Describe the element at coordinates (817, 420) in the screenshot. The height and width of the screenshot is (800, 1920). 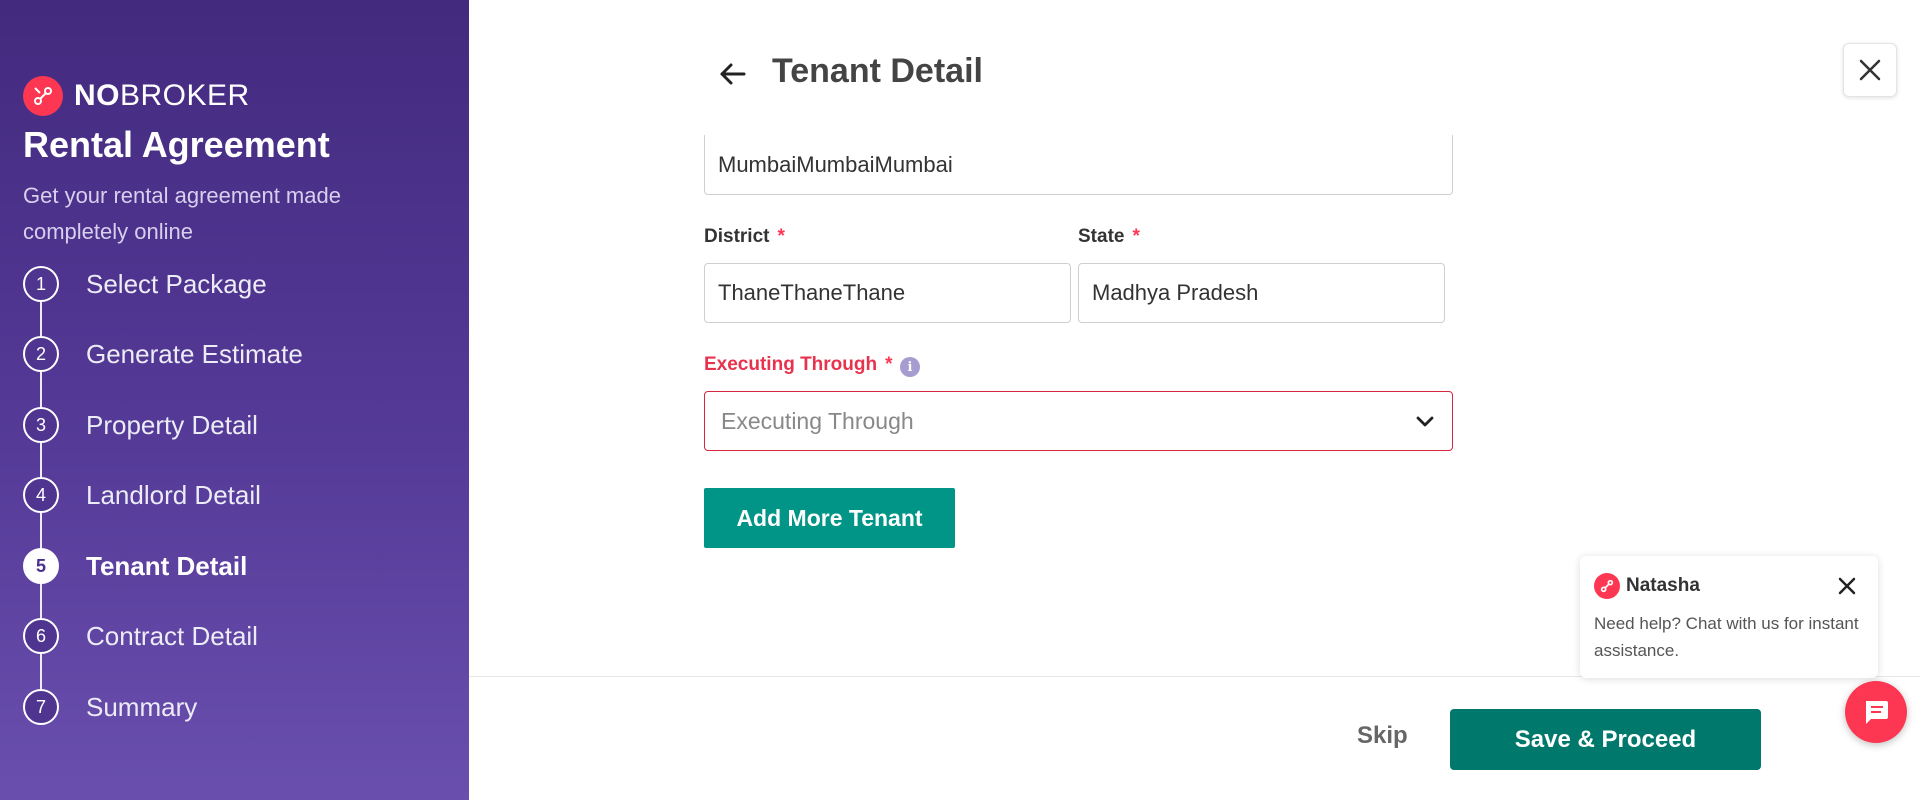
I see `select-placeholder: Executing Through` at that location.